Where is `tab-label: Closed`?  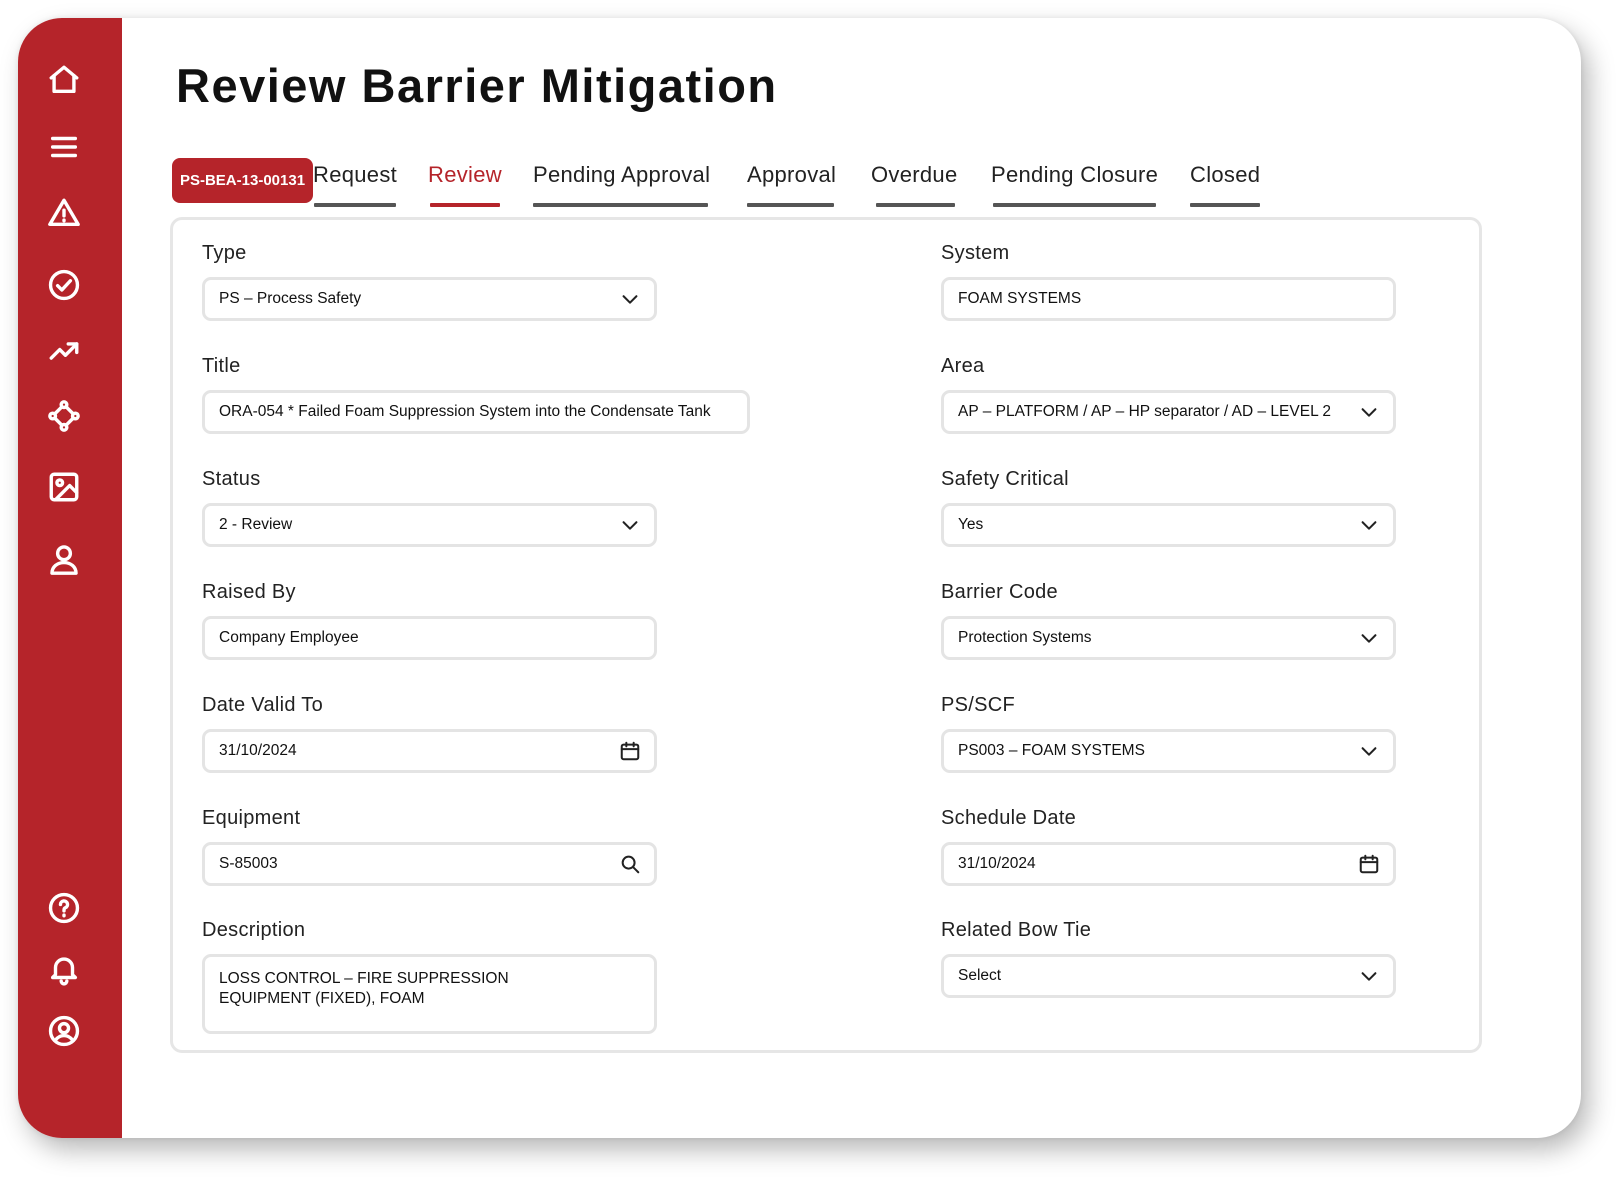 tab-label: Closed is located at coordinates (1225, 174).